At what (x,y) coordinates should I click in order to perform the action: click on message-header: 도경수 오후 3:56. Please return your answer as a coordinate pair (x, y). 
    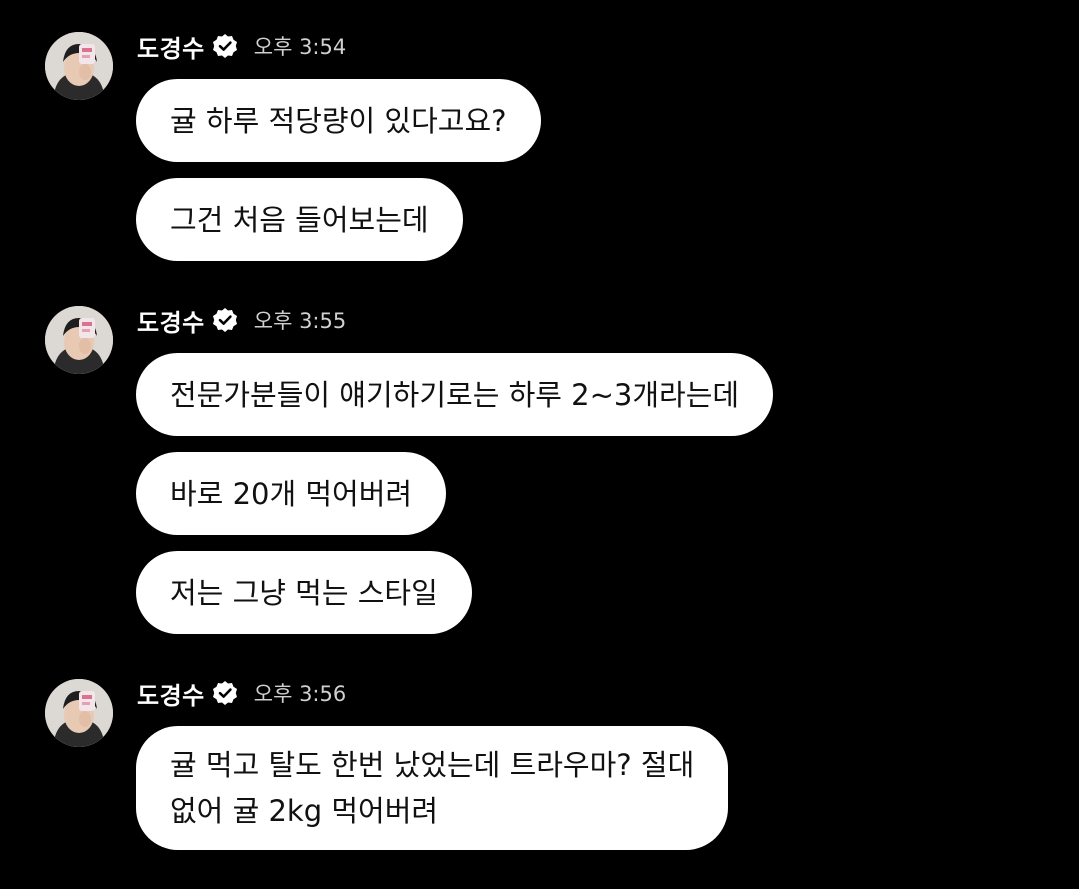
    Looking at the image, I should click on (241, 693).